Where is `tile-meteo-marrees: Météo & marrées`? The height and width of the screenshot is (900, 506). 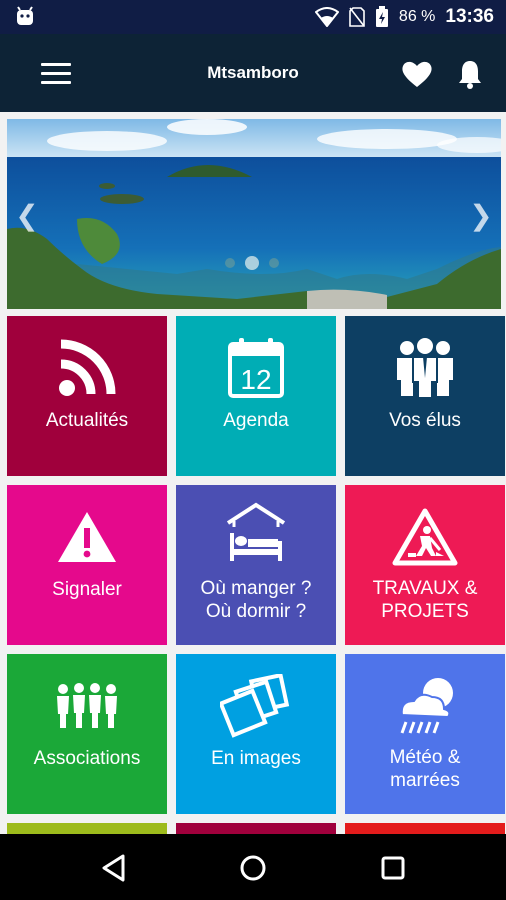 tile-meteo-marrees: Météo & marrées is located at coordinates (425, 734).